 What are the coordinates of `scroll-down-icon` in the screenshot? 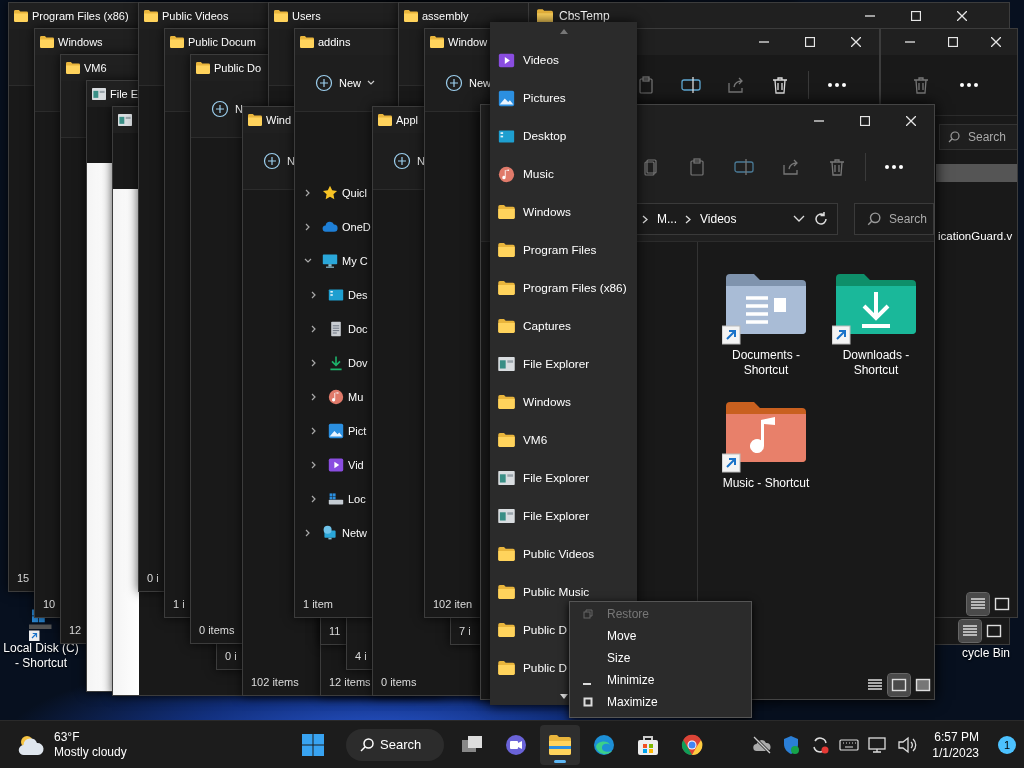 It's located at (563, 696).